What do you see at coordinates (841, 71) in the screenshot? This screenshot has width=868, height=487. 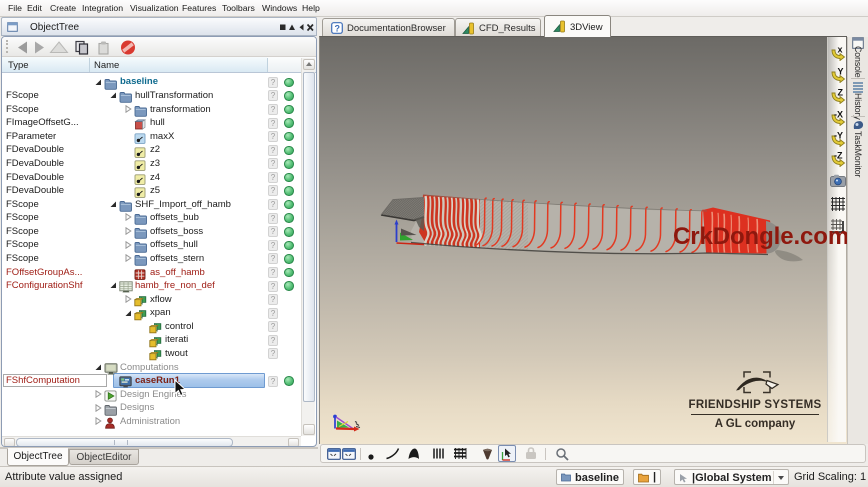 I see `svg-text: Y` at bounding box center [841, 71].